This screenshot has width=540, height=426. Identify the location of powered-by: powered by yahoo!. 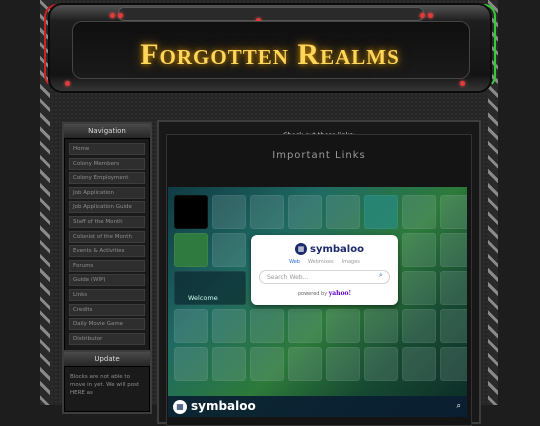
(324, 293).